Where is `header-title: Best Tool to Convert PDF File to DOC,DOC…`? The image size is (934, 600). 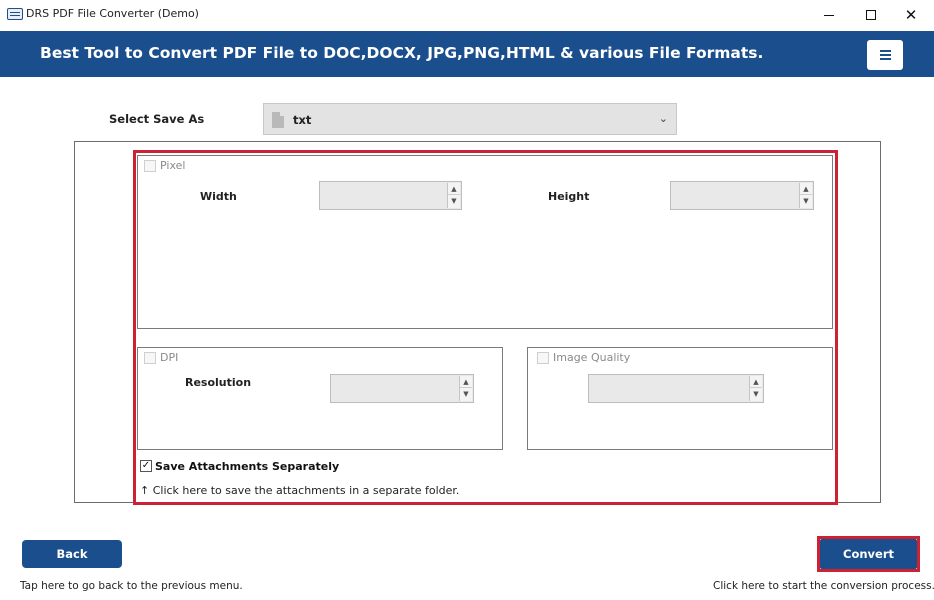 header-title: Best Tool to Convert PDF File to DOC,DOC… is located at coordinates (402, 53).